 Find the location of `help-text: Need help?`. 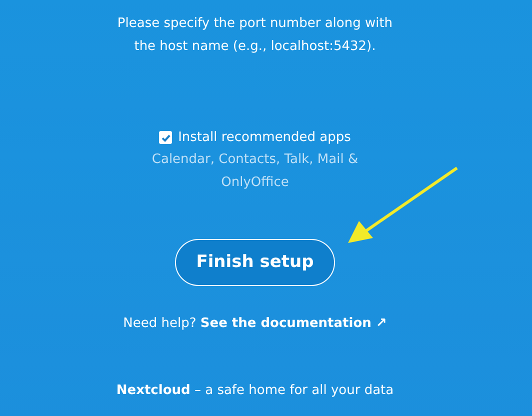

help-text: Need help? is located at coordinates (160, 323).